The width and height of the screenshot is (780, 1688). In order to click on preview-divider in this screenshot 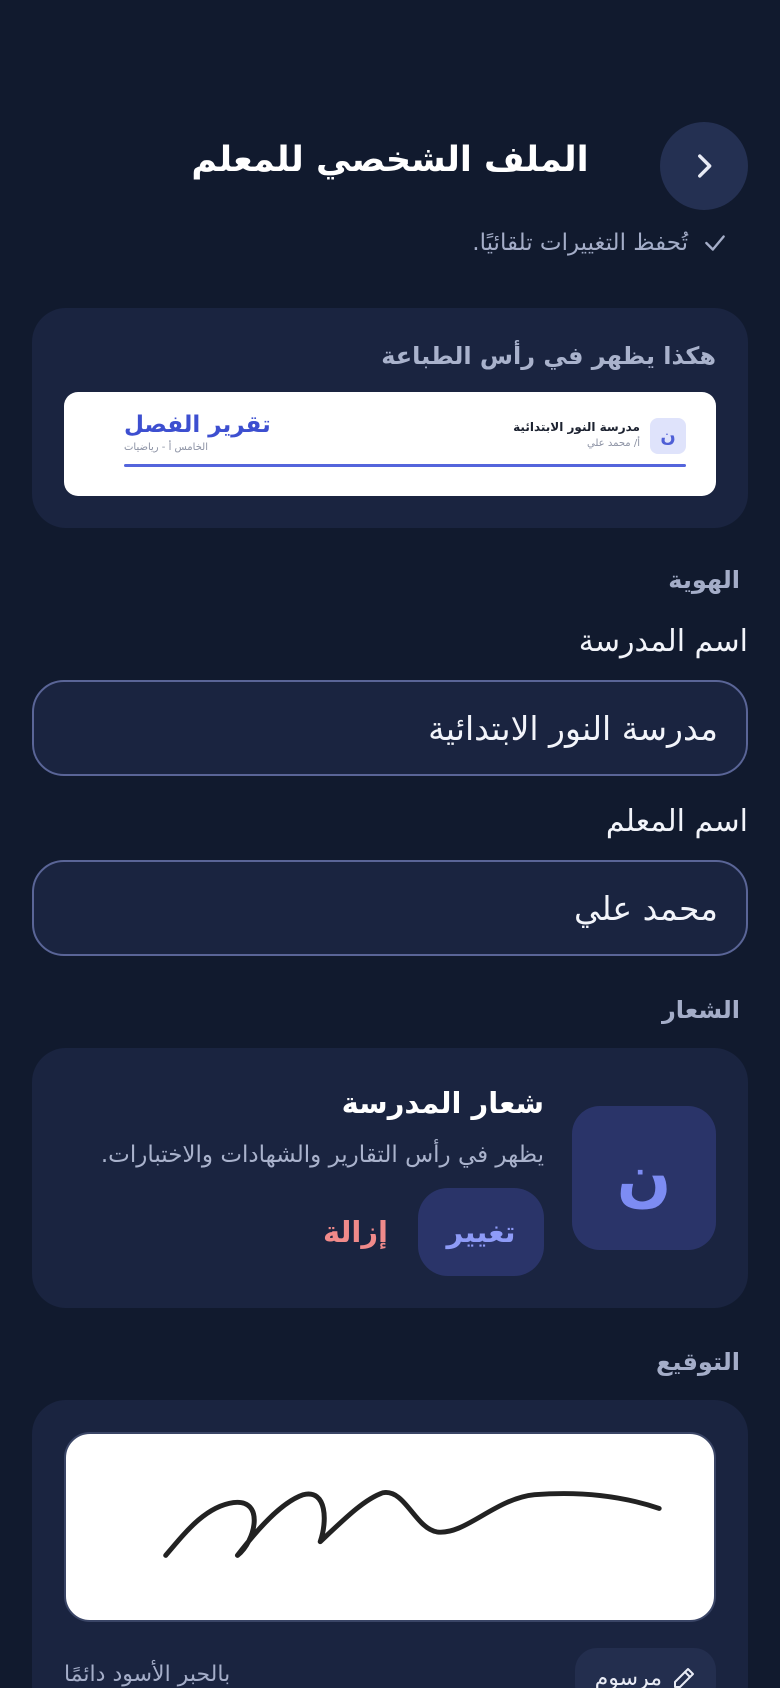, I will do `click(405, 465)`.